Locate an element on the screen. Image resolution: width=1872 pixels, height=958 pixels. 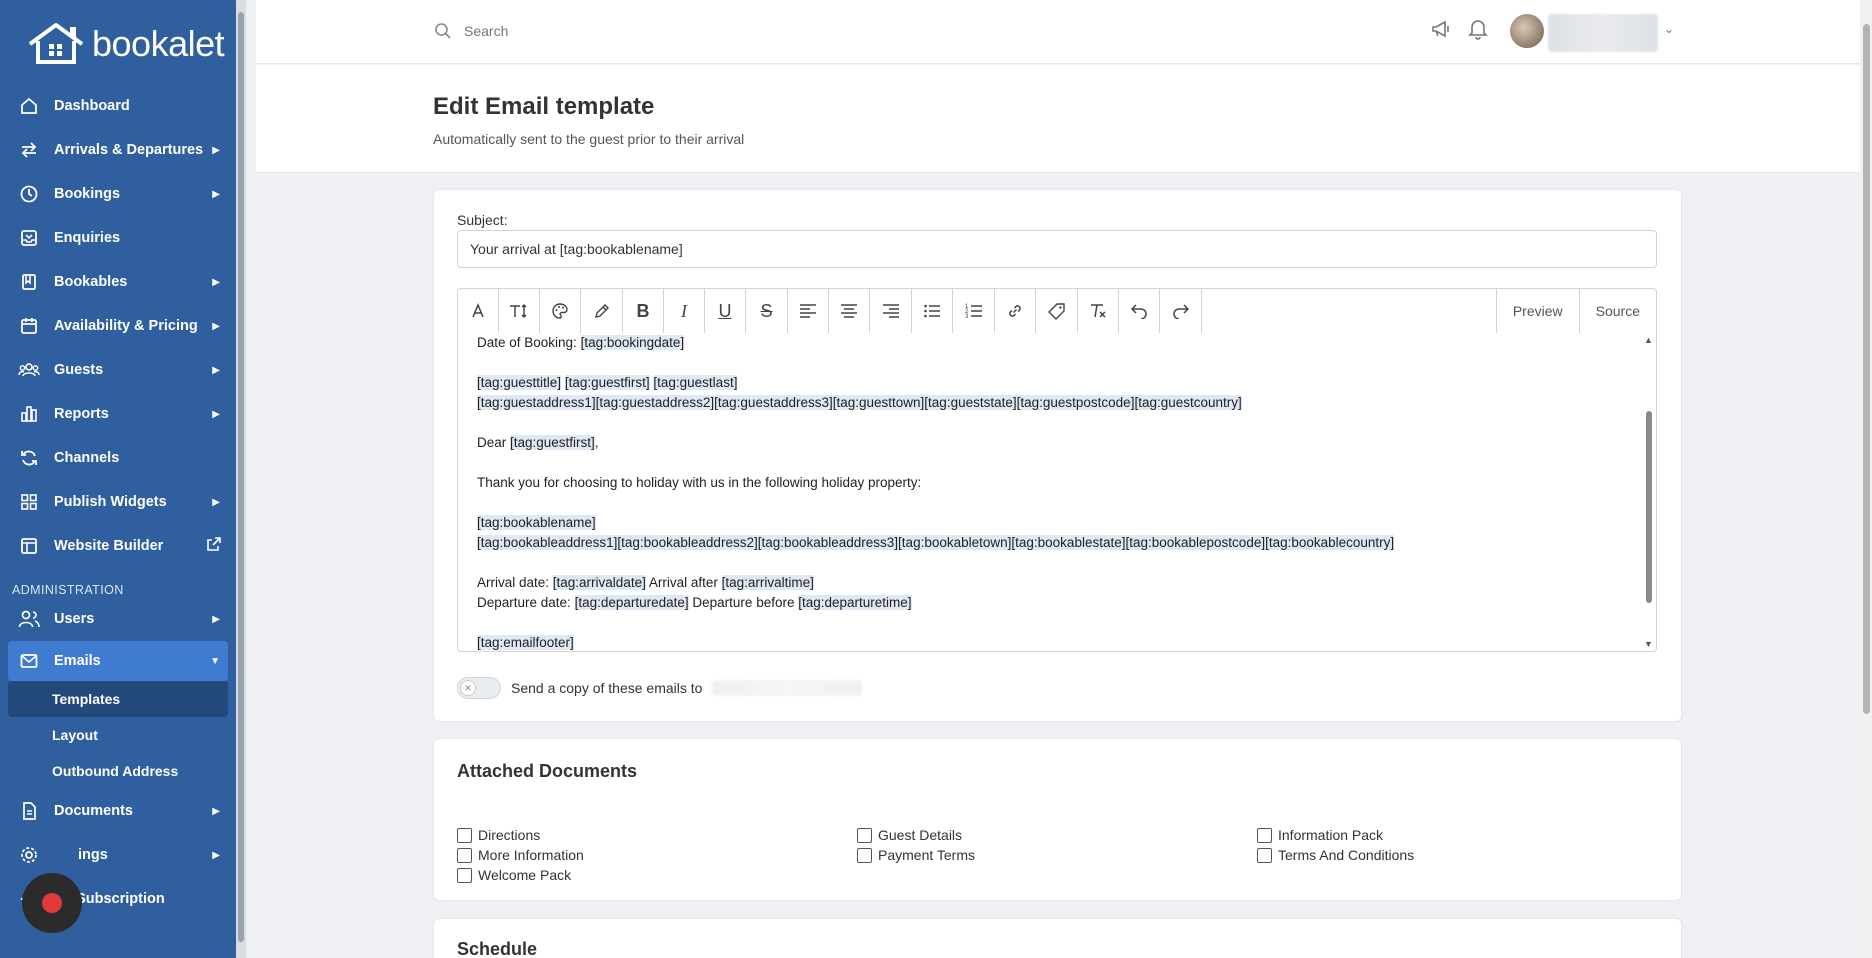
sidebar-scroll-thumb is located at coordinates (241, 477).